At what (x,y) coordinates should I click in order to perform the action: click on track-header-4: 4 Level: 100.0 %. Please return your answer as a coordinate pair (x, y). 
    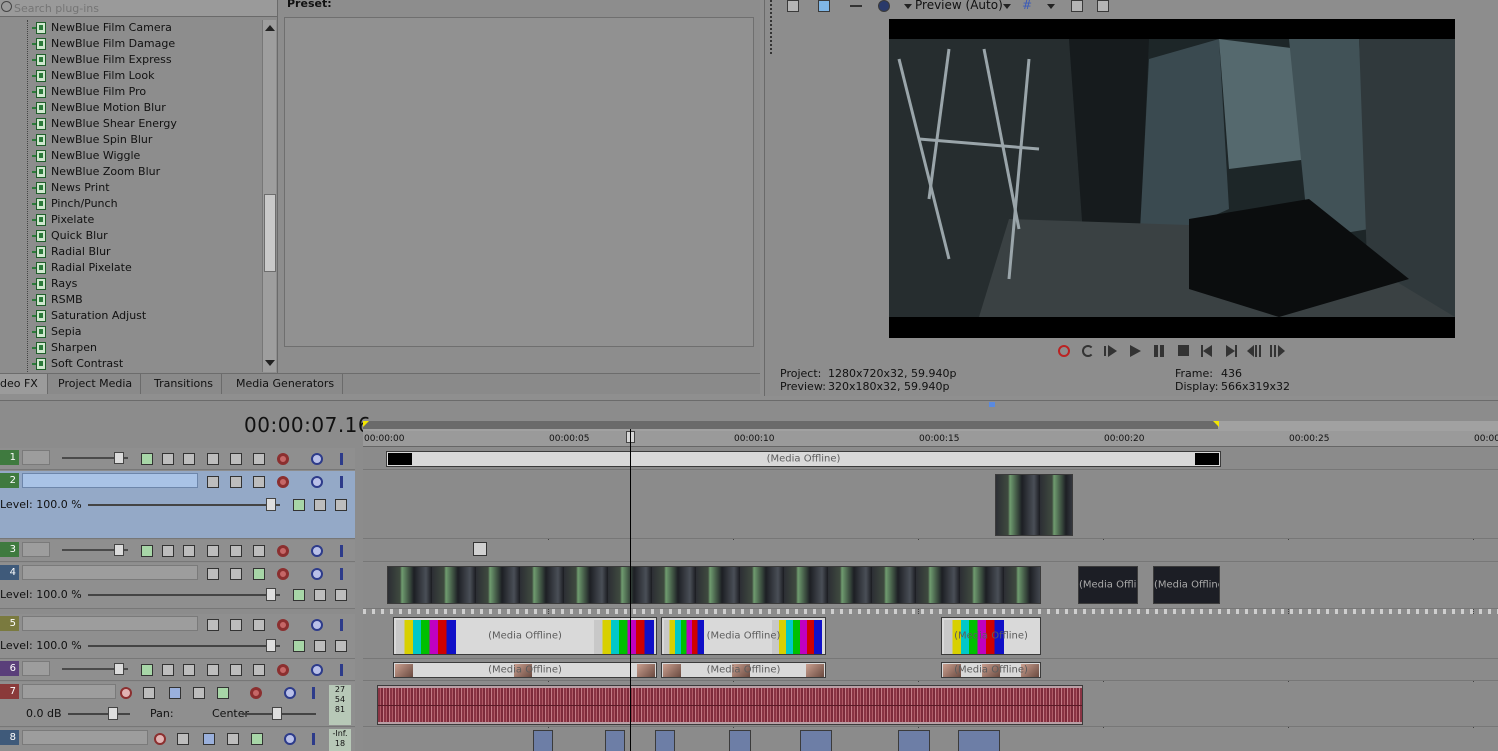
    Looking at the image, I should click on (177, 586).